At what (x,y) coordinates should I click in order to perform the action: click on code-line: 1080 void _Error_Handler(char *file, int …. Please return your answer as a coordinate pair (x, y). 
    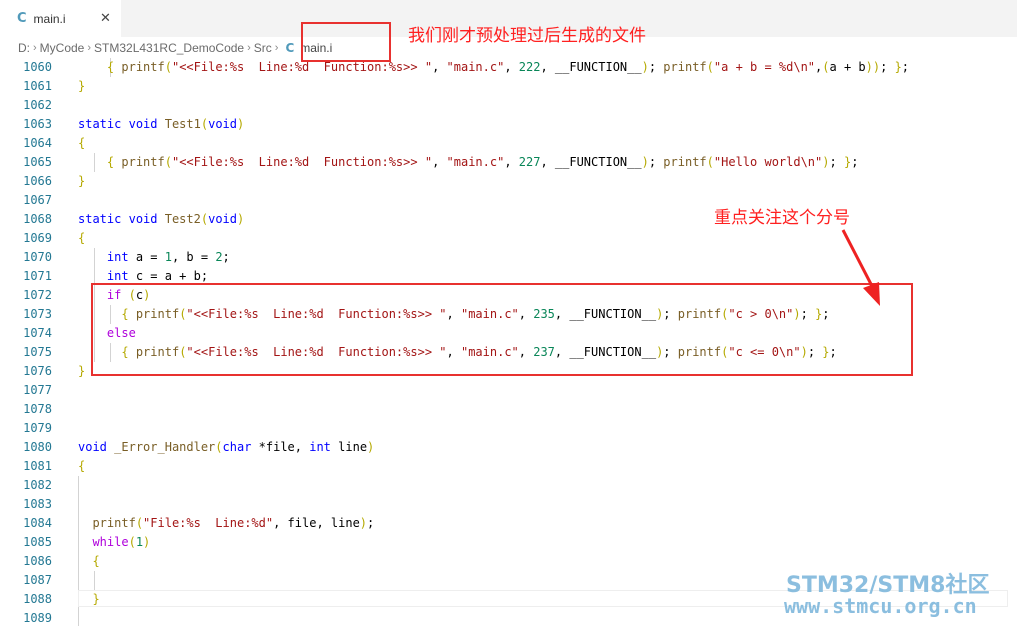
    Looking at the image, I should click on (508, 447).